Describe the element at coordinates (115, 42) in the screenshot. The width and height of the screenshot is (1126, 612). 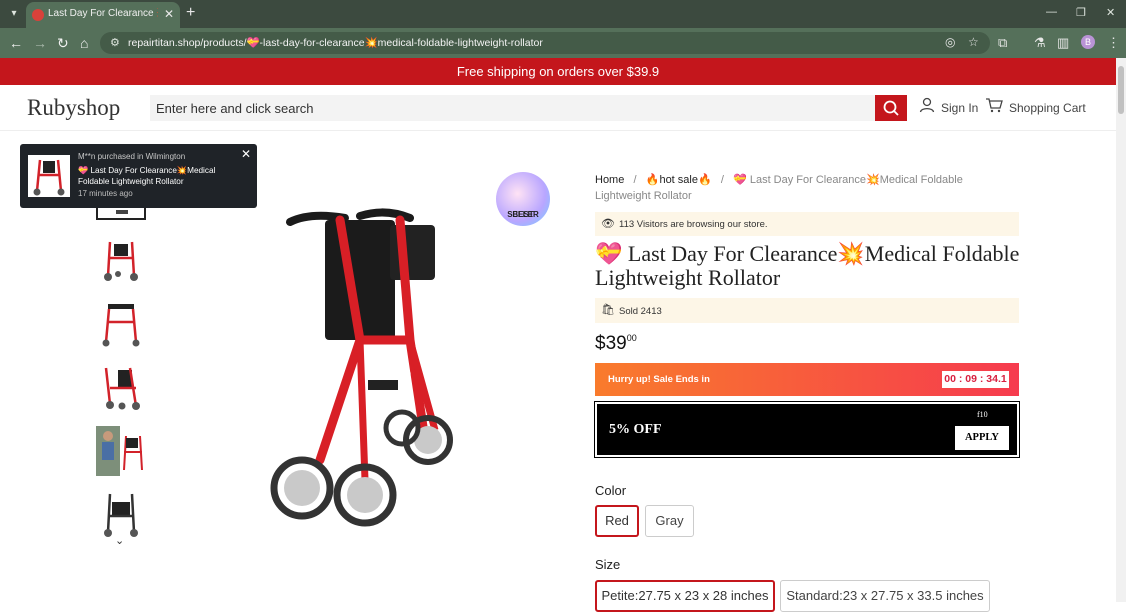
I see `site-info-icon: ⚙` at that location.